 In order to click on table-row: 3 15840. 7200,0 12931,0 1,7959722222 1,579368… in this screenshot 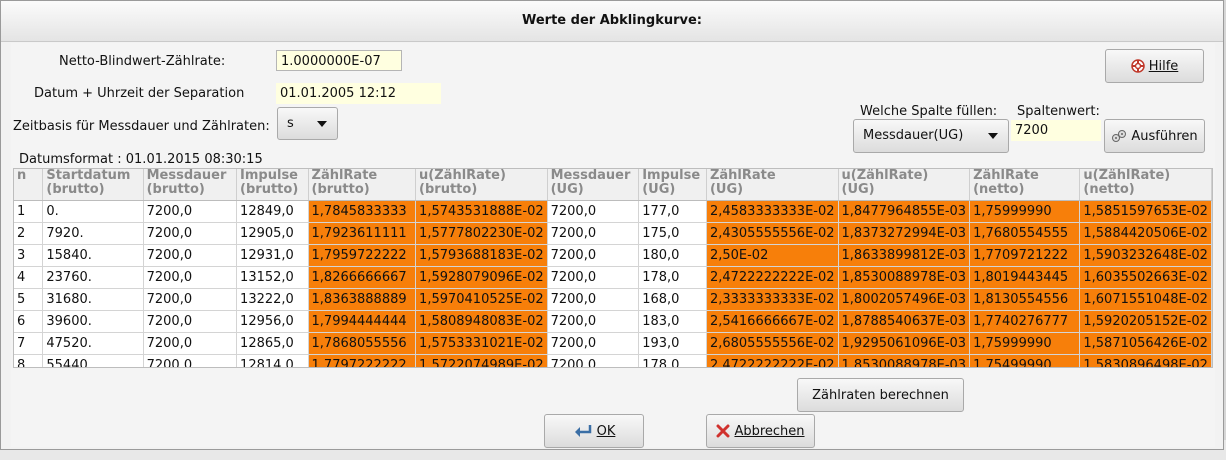, I will do `click(613, 255)`.